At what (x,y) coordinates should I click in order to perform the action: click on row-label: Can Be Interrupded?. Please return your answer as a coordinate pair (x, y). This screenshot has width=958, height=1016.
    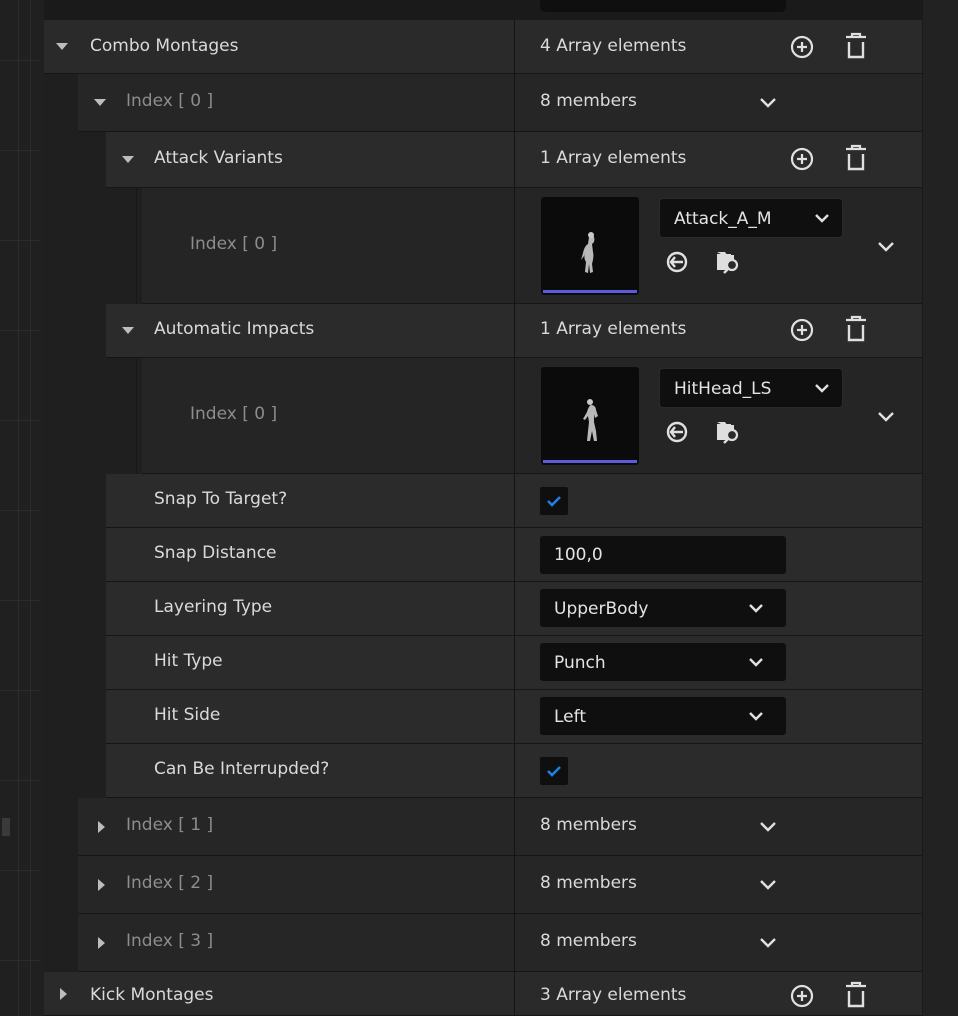
    Looking at the image, I should click on (242, 769).